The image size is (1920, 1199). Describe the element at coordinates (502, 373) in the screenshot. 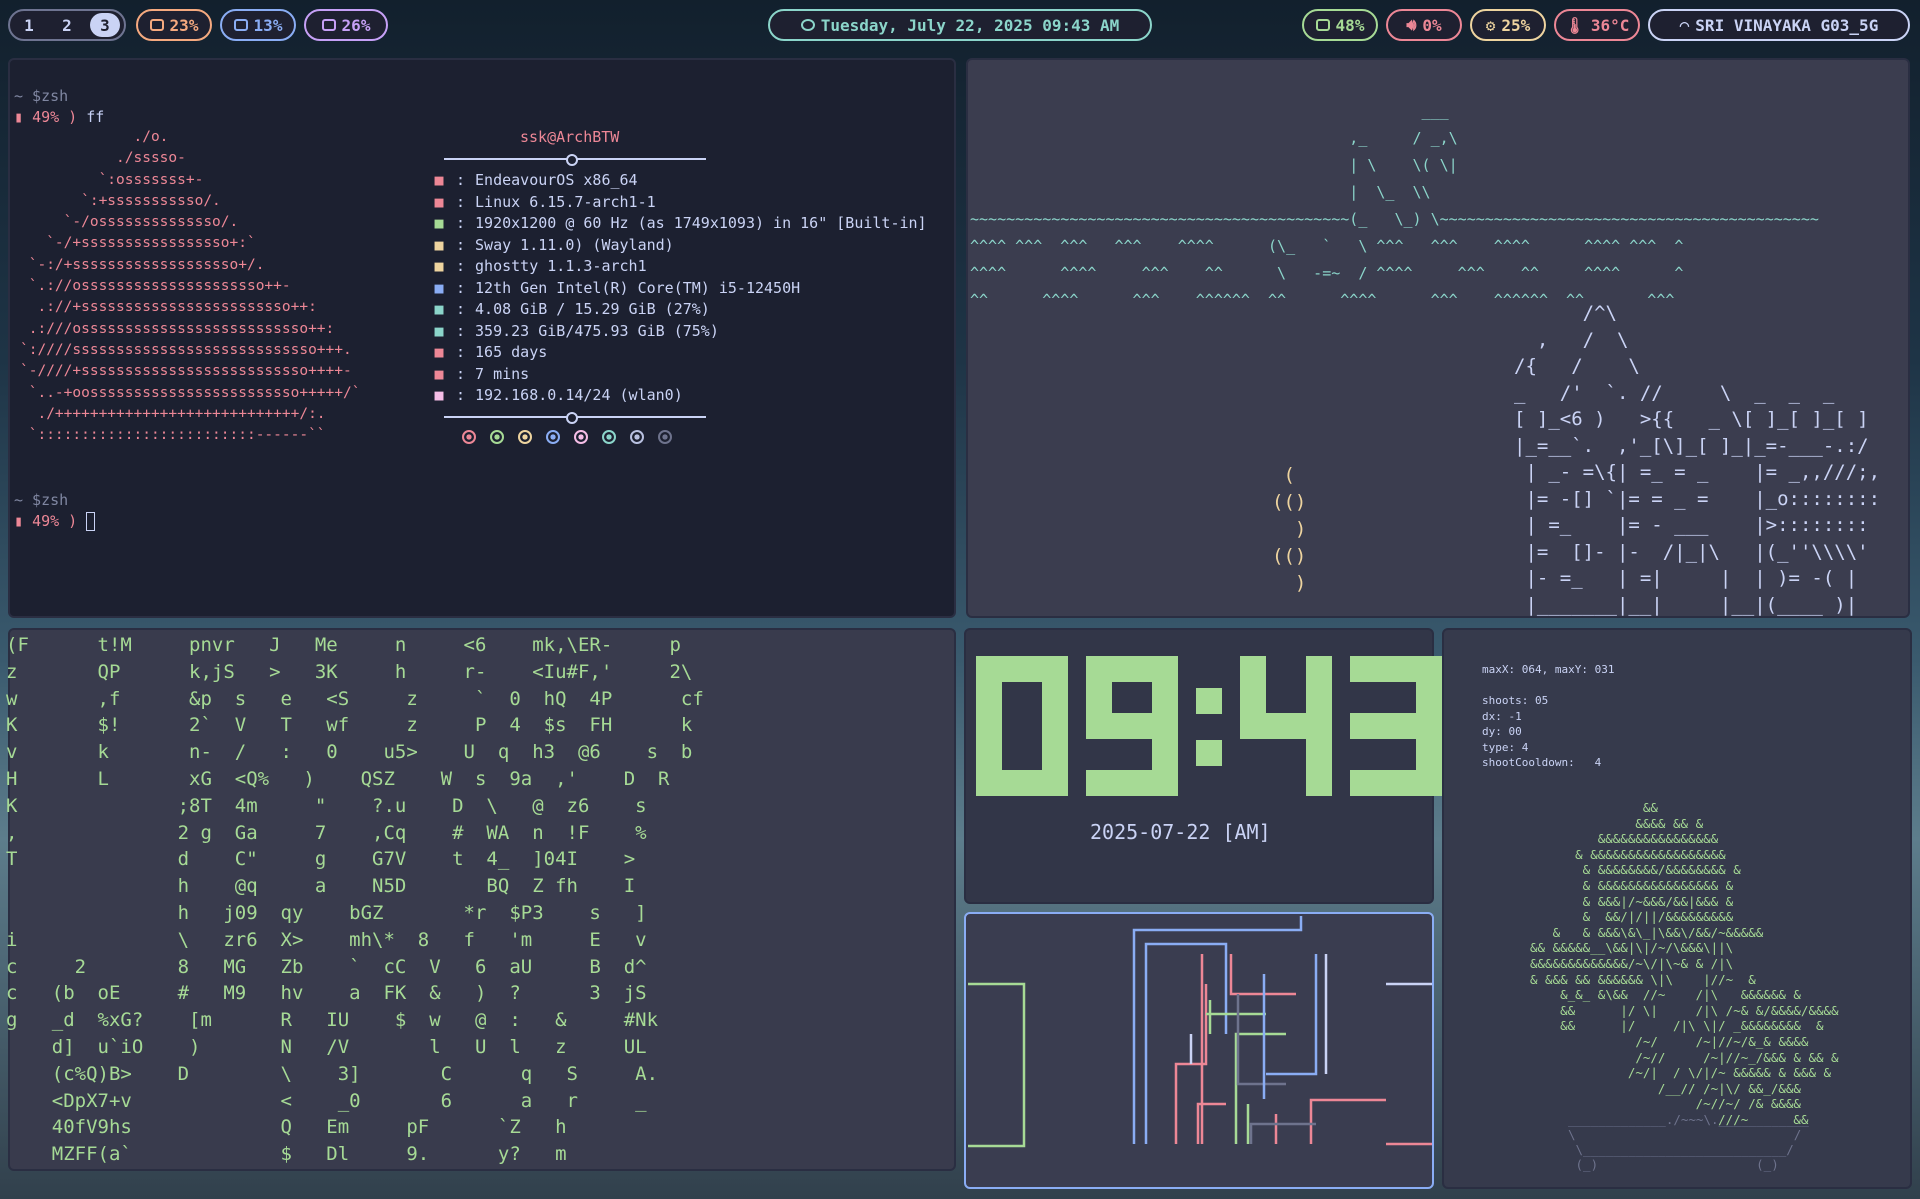

I see `info-value: 7 mins` at that location.